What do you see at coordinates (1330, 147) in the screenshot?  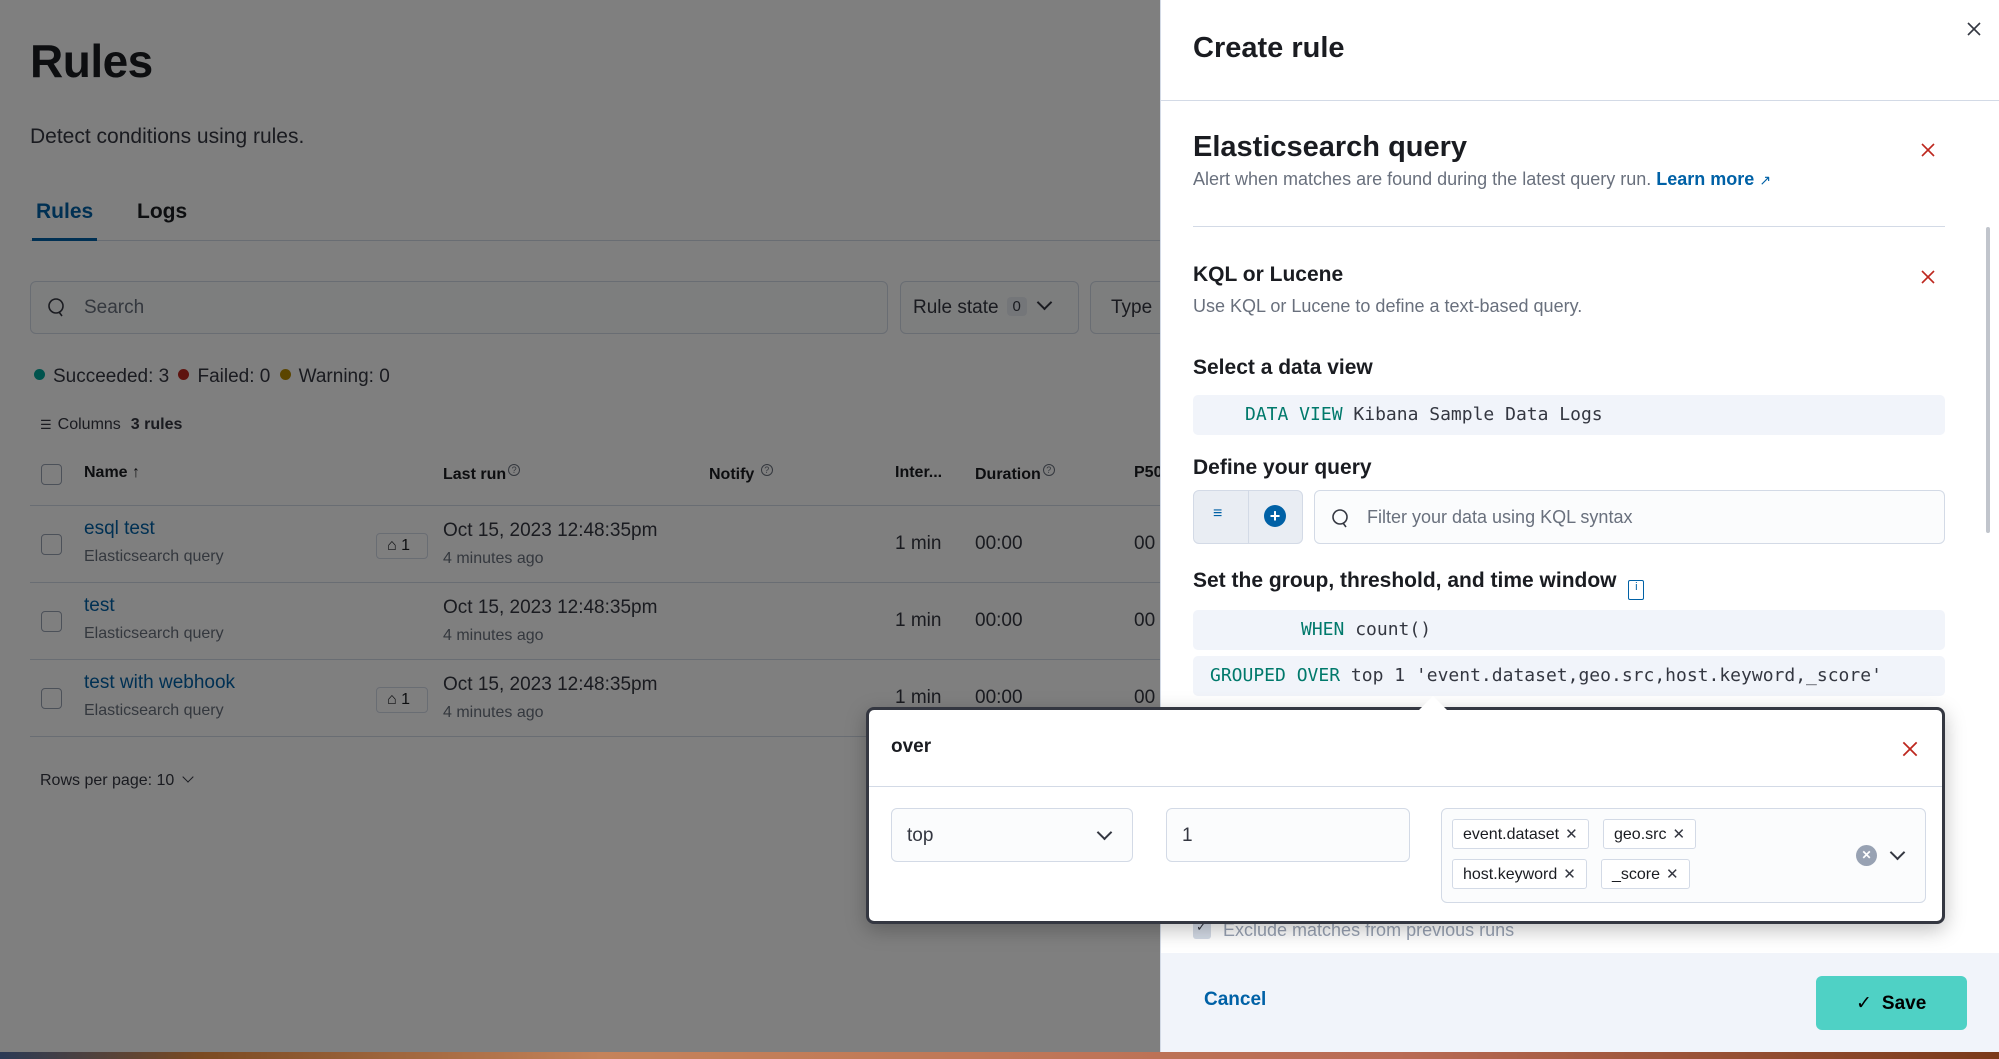 I see `rule-type-title: Elasticsearch query` at bounding box center [1330, 147].